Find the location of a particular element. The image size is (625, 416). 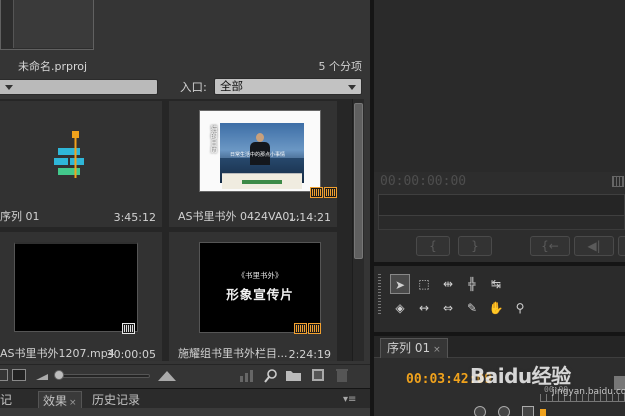

tab-history: 历史记录 is located at coordinates (116, 400).